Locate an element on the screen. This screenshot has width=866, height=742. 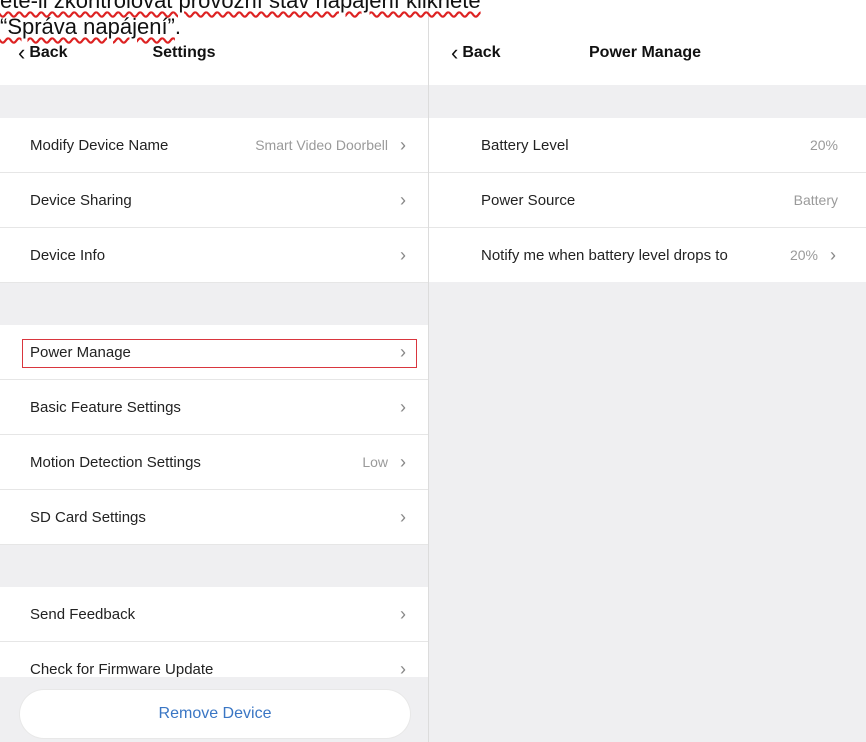
row-label: Check for Firmware Update is located at coordinates (122, 669).